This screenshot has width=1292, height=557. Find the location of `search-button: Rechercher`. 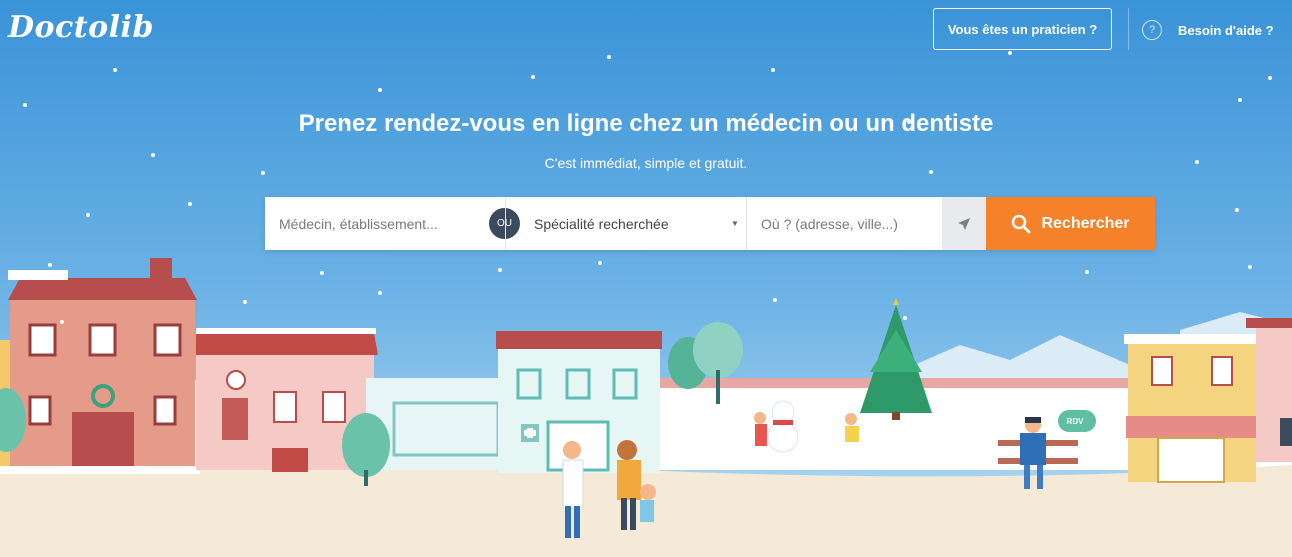

search-button: Rechercher is located at coordinates (1070, 223).